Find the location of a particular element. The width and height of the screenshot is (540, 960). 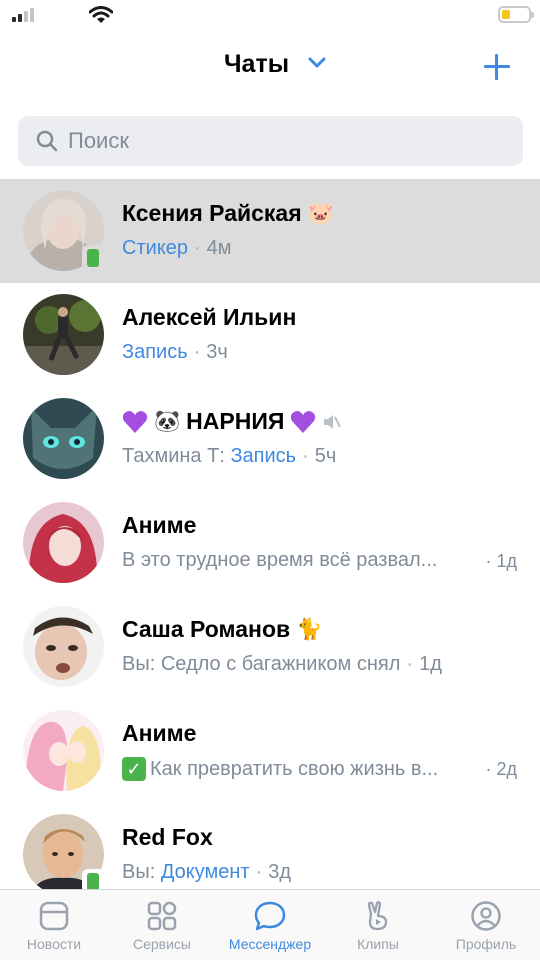

chat-time: 3д is located at coordinates (280, 872).